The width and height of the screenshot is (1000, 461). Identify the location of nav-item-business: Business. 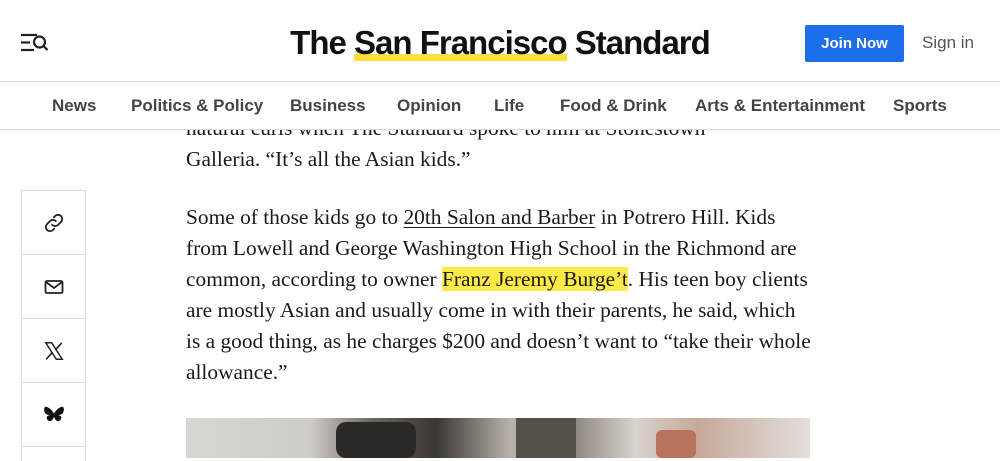
(328, 106).